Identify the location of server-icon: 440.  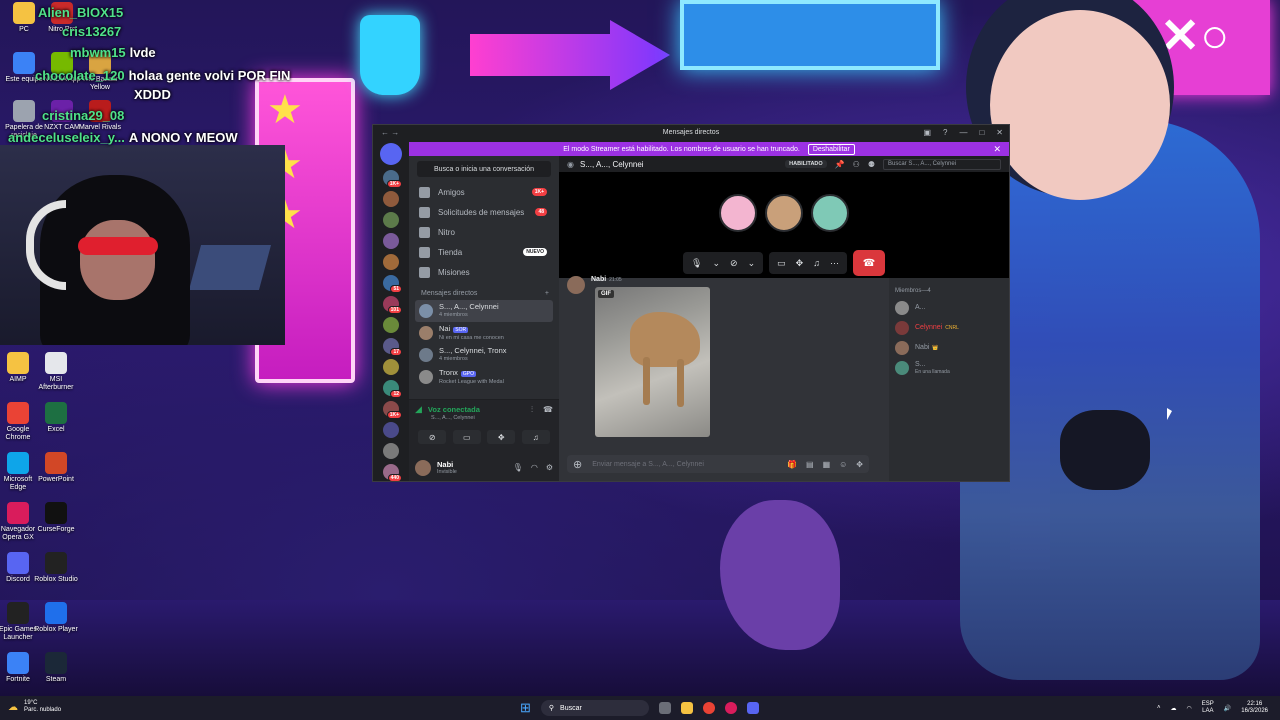
(392, 472).